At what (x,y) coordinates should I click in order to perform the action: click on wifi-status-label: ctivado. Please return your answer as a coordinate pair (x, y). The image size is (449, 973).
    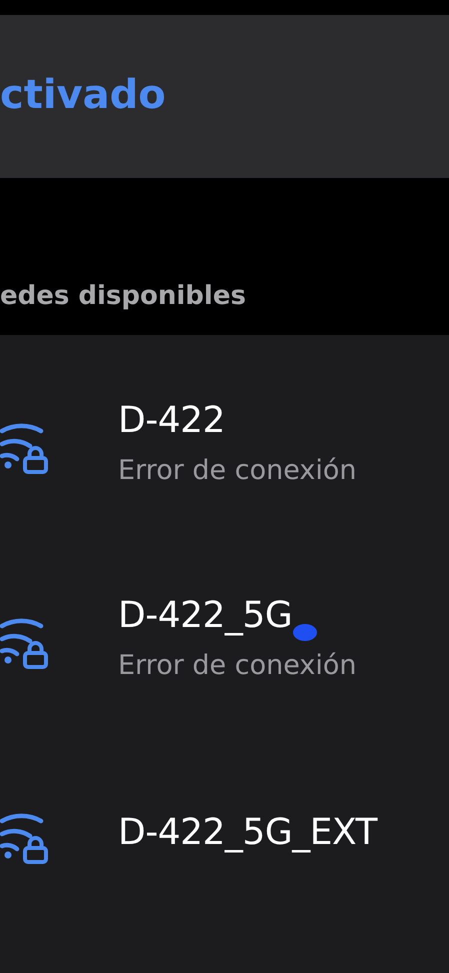
    Looking at the image, I should click on (83, 95).